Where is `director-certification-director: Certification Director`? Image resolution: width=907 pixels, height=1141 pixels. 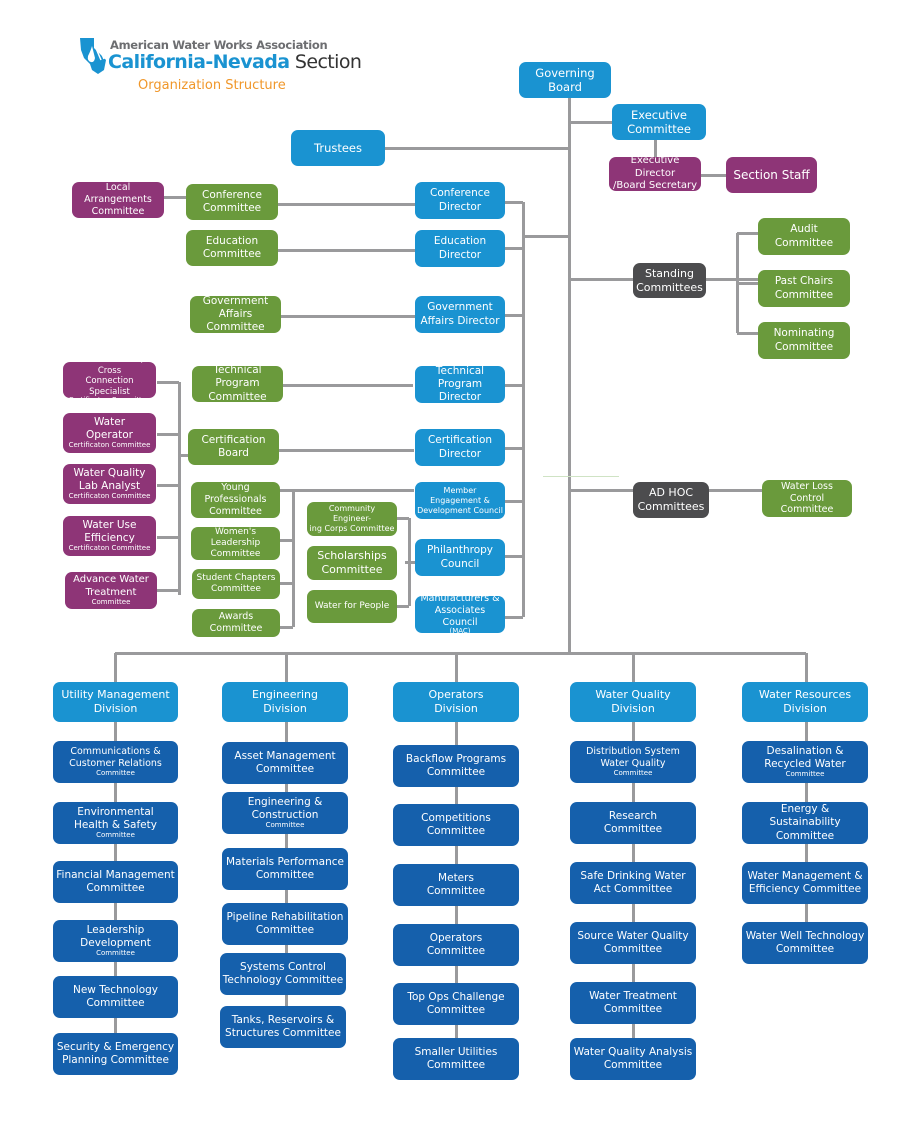
director-certification-director: Certification Director is located at coordinates (460, 447).